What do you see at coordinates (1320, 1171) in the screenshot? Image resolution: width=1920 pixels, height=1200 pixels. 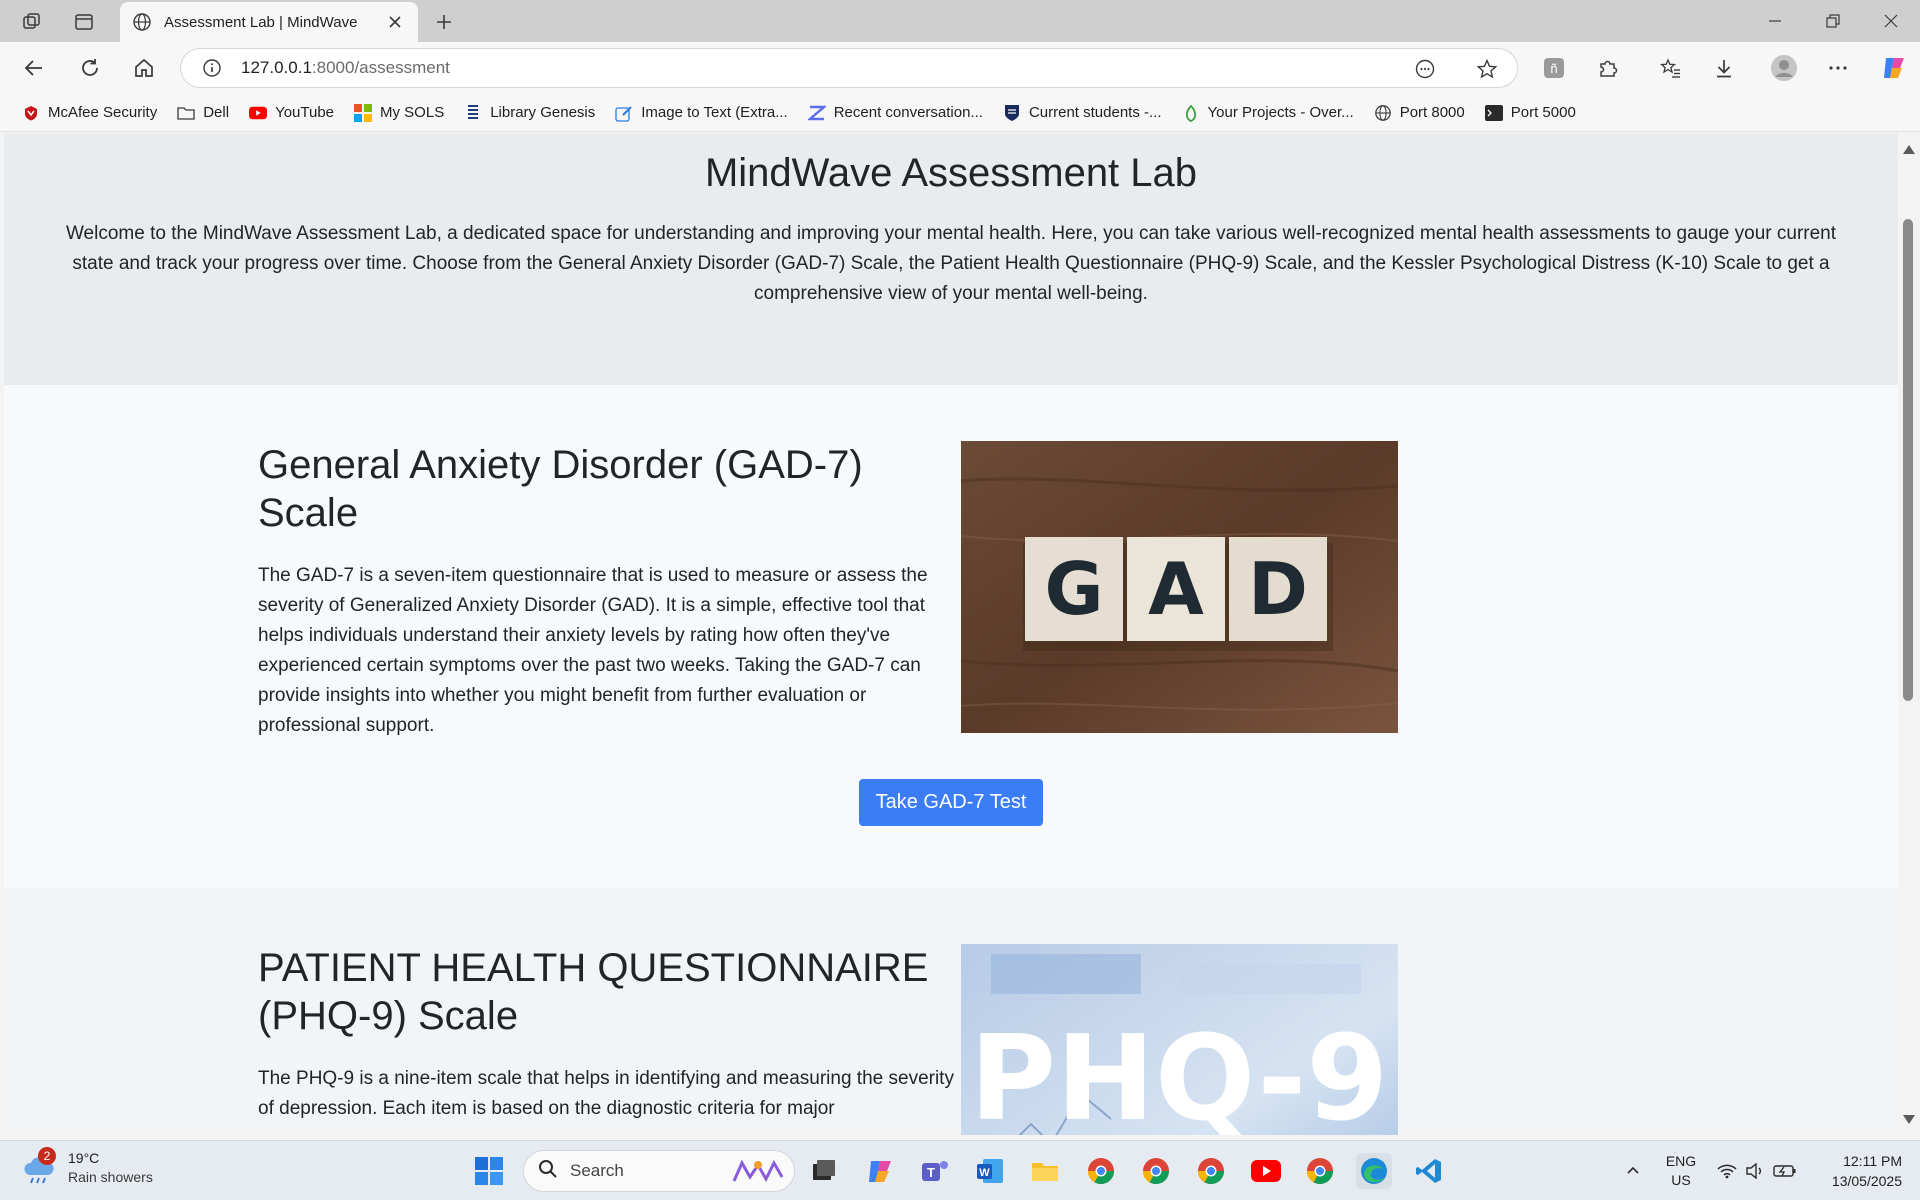 I see `chrome-profile-4-icon` at bounding box center [1320, 1171].